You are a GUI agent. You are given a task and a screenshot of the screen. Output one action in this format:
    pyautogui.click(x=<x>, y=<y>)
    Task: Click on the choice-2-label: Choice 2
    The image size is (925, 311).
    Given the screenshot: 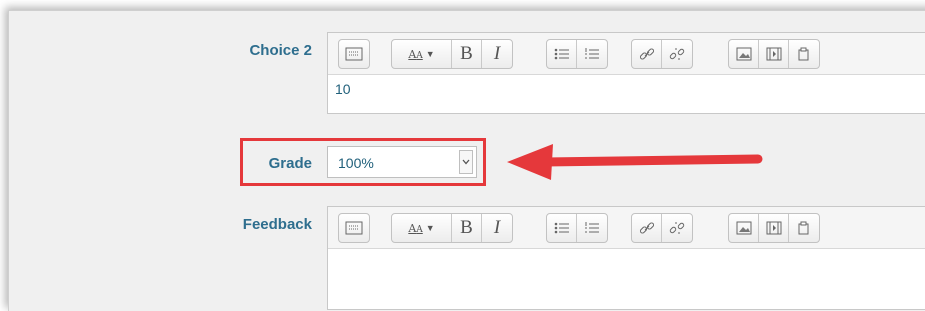 What is the action you would take?
    pyautogui.click(x=280, y=50)
    